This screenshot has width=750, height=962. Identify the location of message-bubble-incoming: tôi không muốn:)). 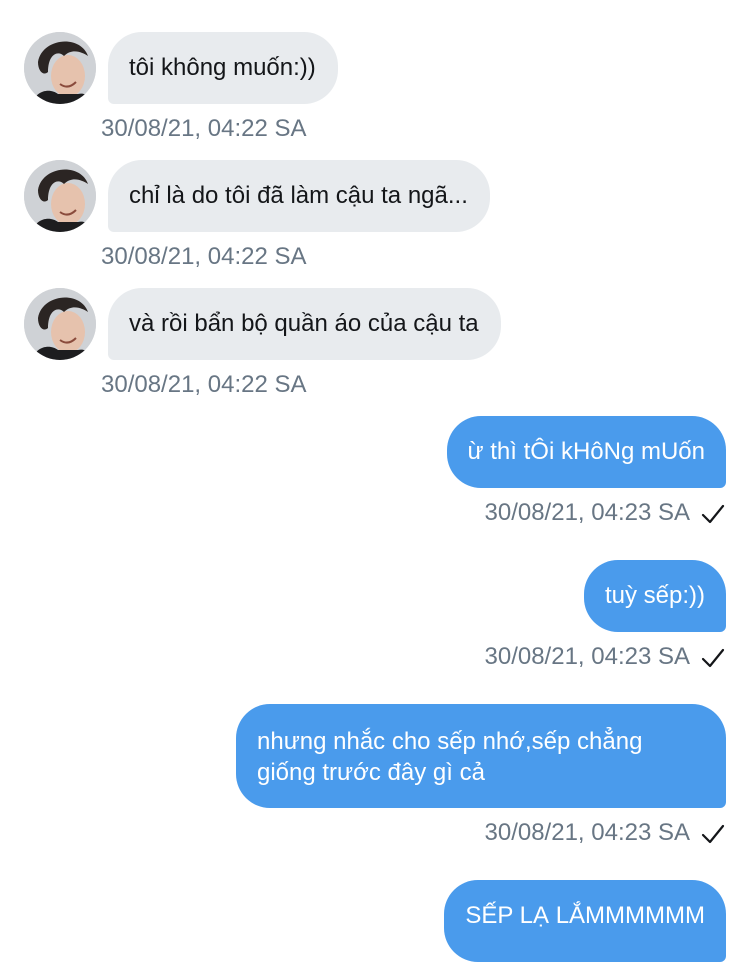
(223, 68).